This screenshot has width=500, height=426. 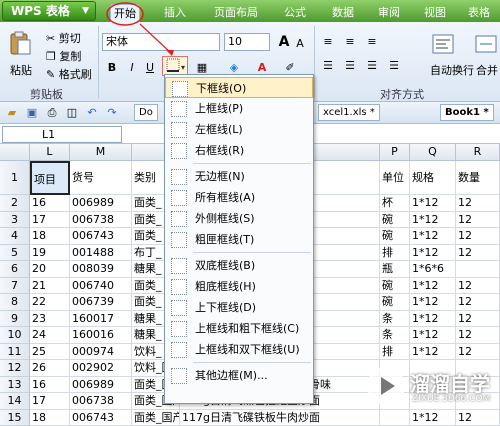 I want to click on border-menu-item-label: 双底框线(B), so click(x=225, y=265).